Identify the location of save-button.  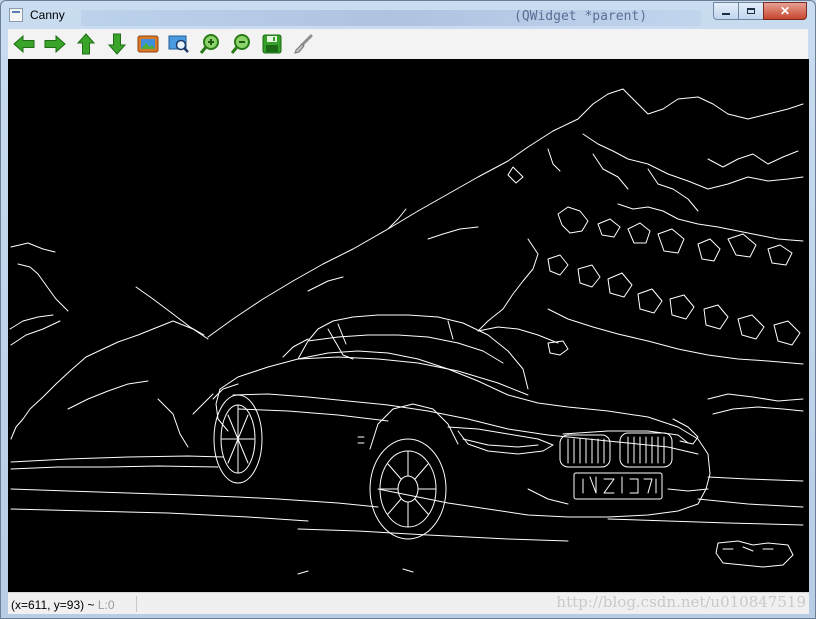
(272, 44).